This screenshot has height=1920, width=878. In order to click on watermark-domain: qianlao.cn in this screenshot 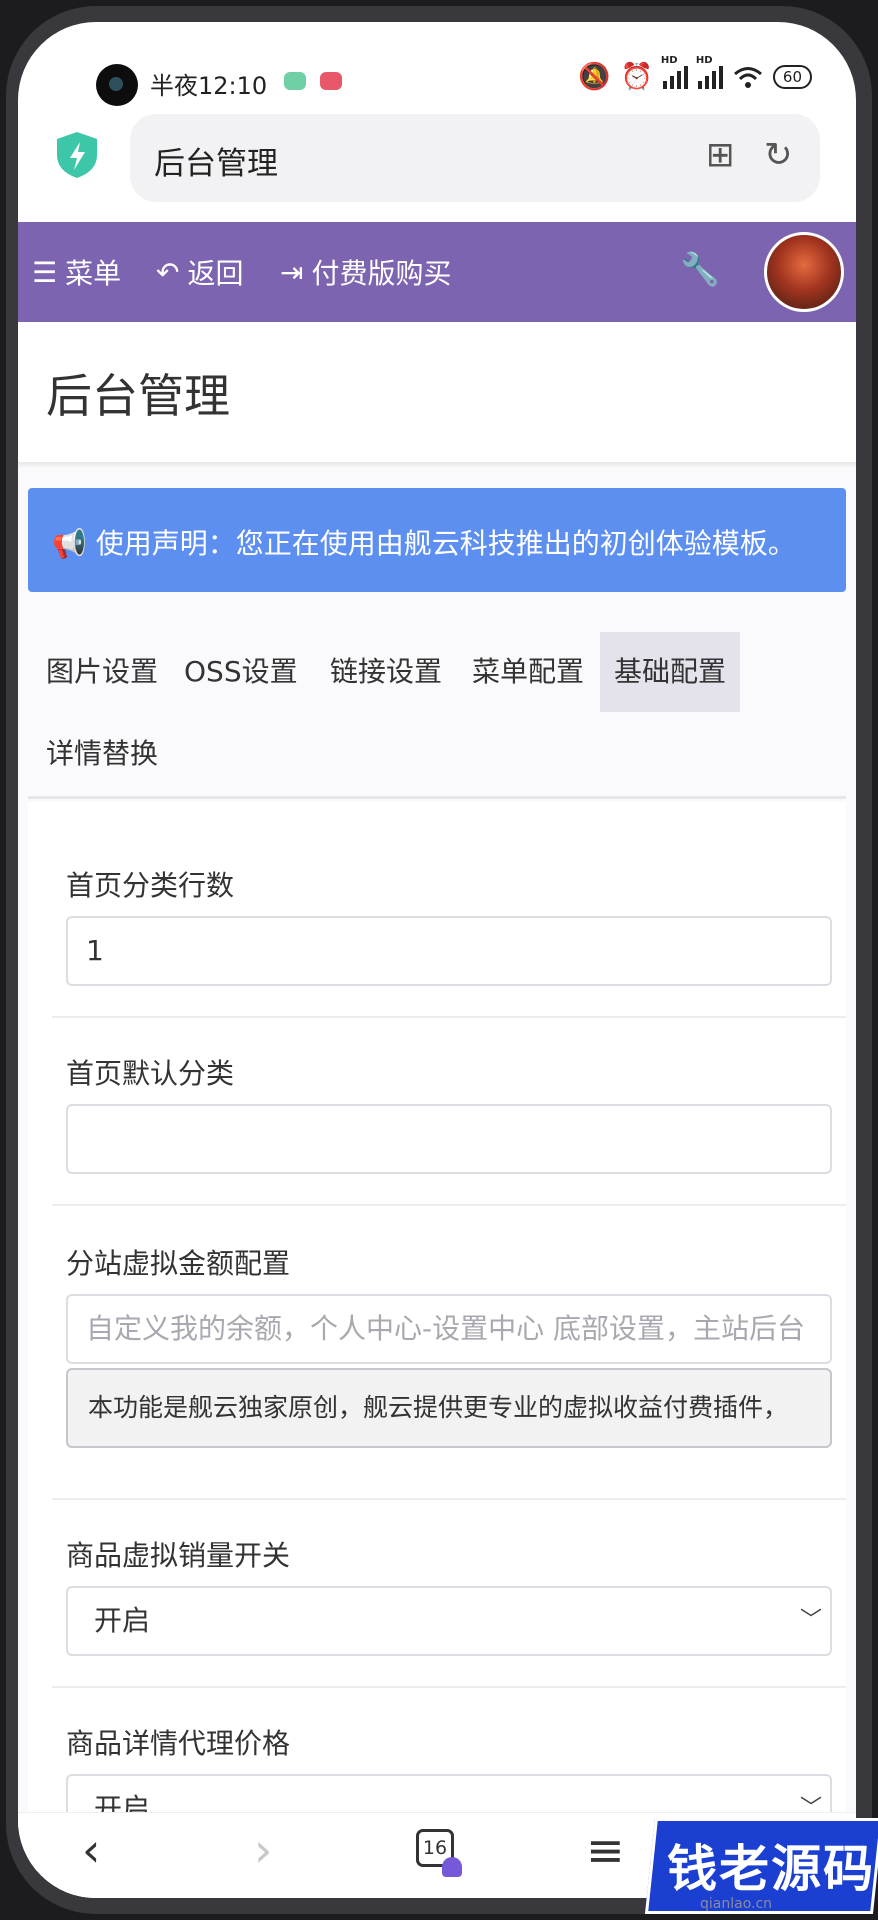, I will do `click(736, 1904)`.